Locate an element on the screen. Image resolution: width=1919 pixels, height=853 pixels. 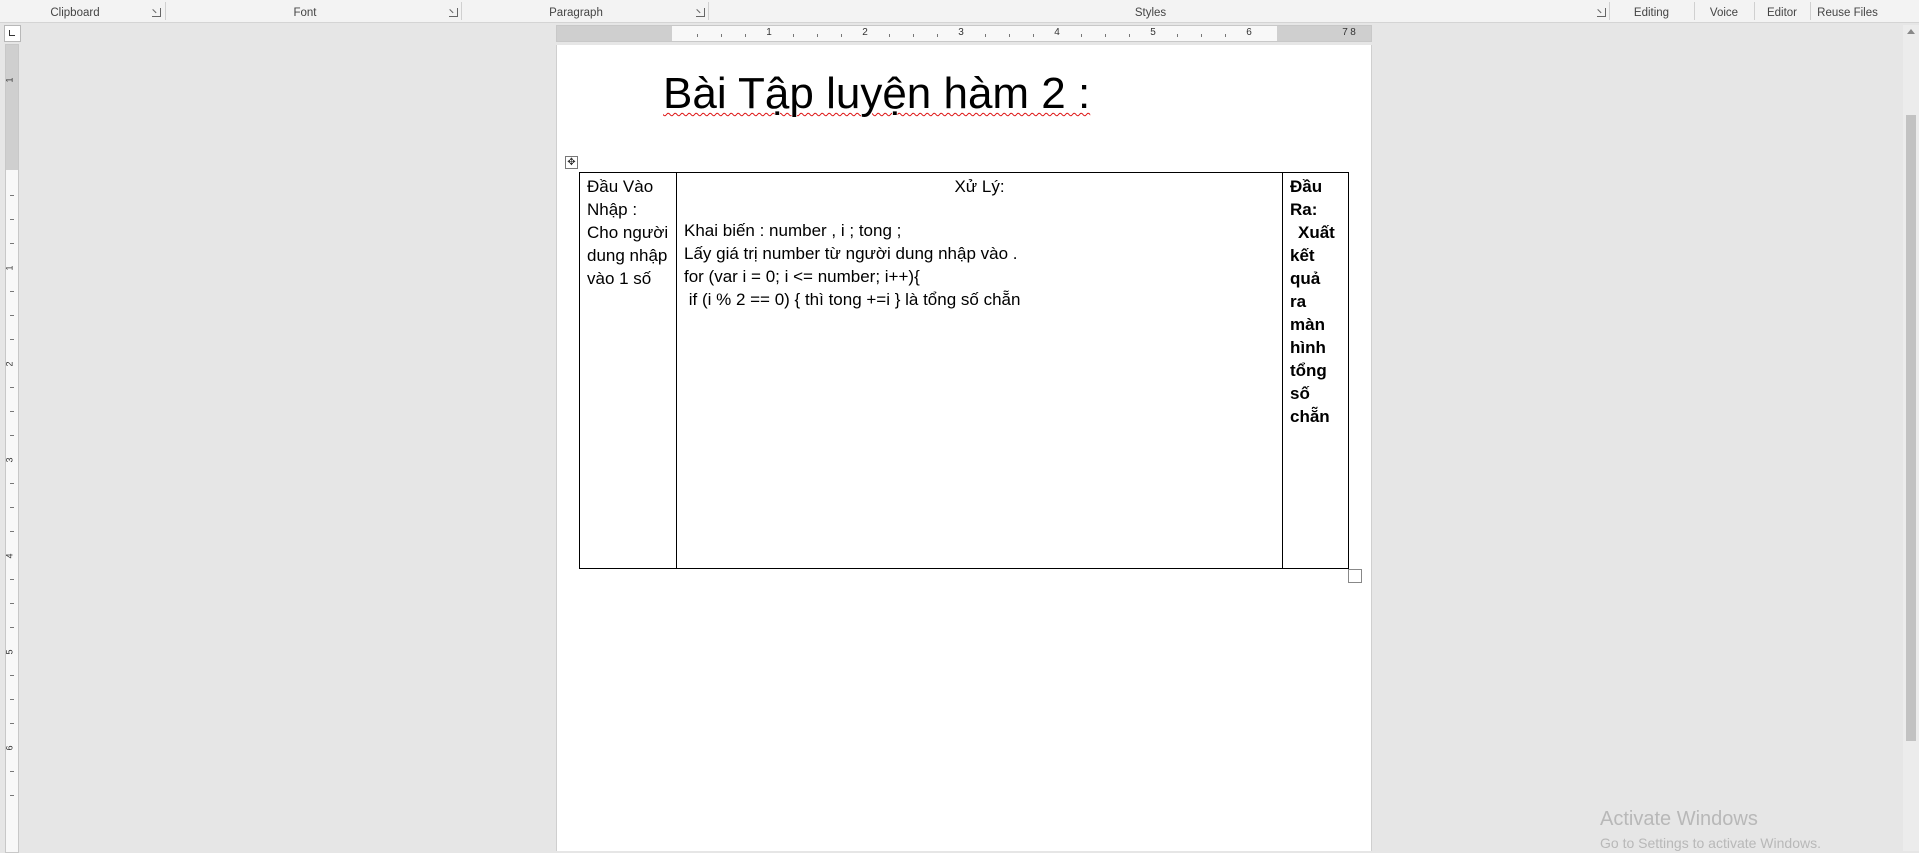
ruler-top-margin is located at coordinates (12, 107).